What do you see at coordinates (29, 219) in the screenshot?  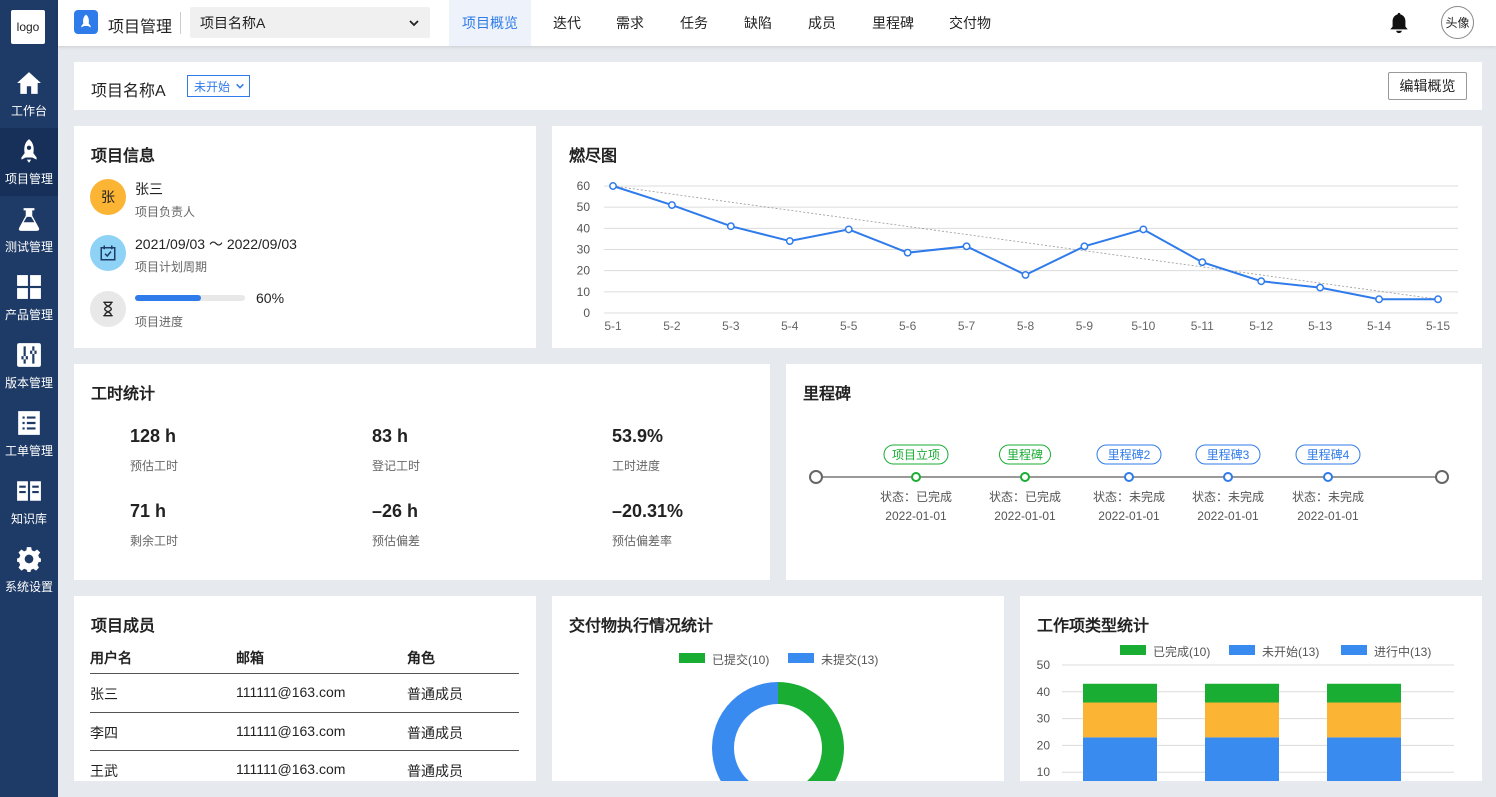 I see `flask-icon` at bounding box center [29, 219].